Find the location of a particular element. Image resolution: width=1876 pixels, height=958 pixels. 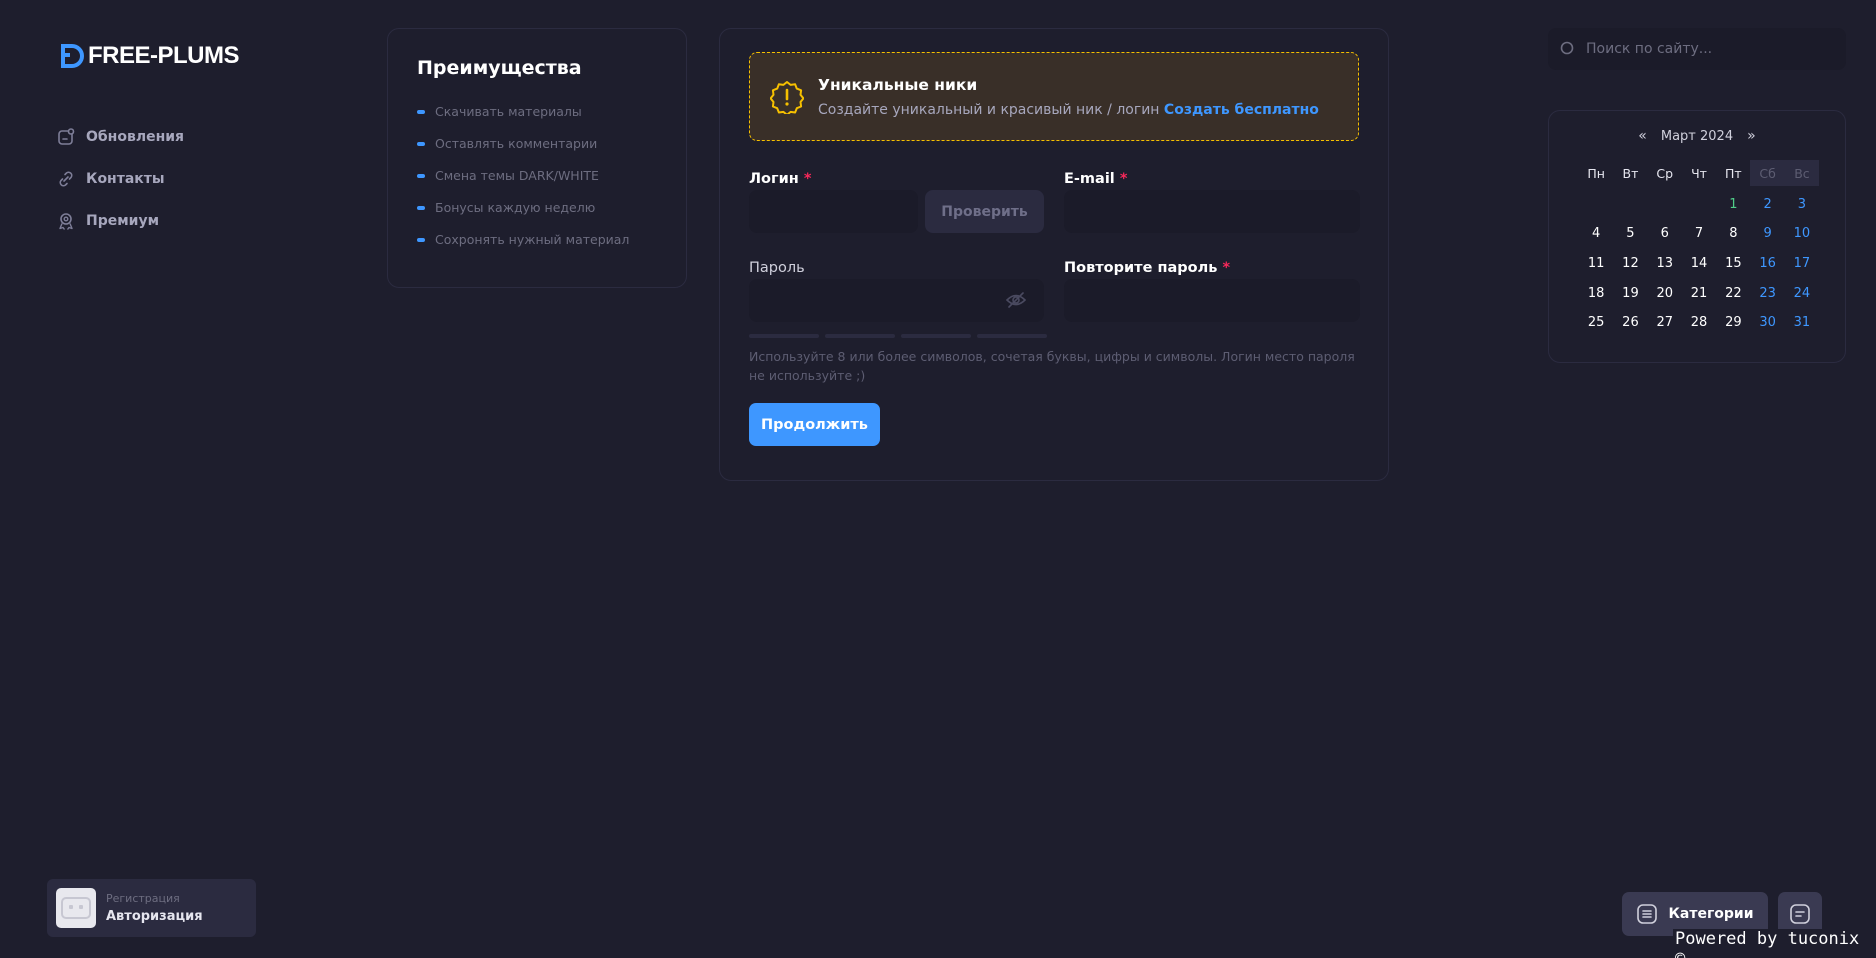

calendar-day: 11 is located at coordinates (1596, 264).